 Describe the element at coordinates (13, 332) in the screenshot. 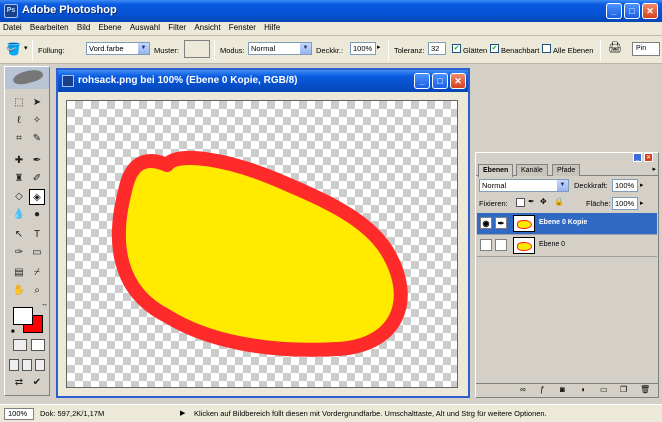

I see `default-colors-icon: ■` at that location.